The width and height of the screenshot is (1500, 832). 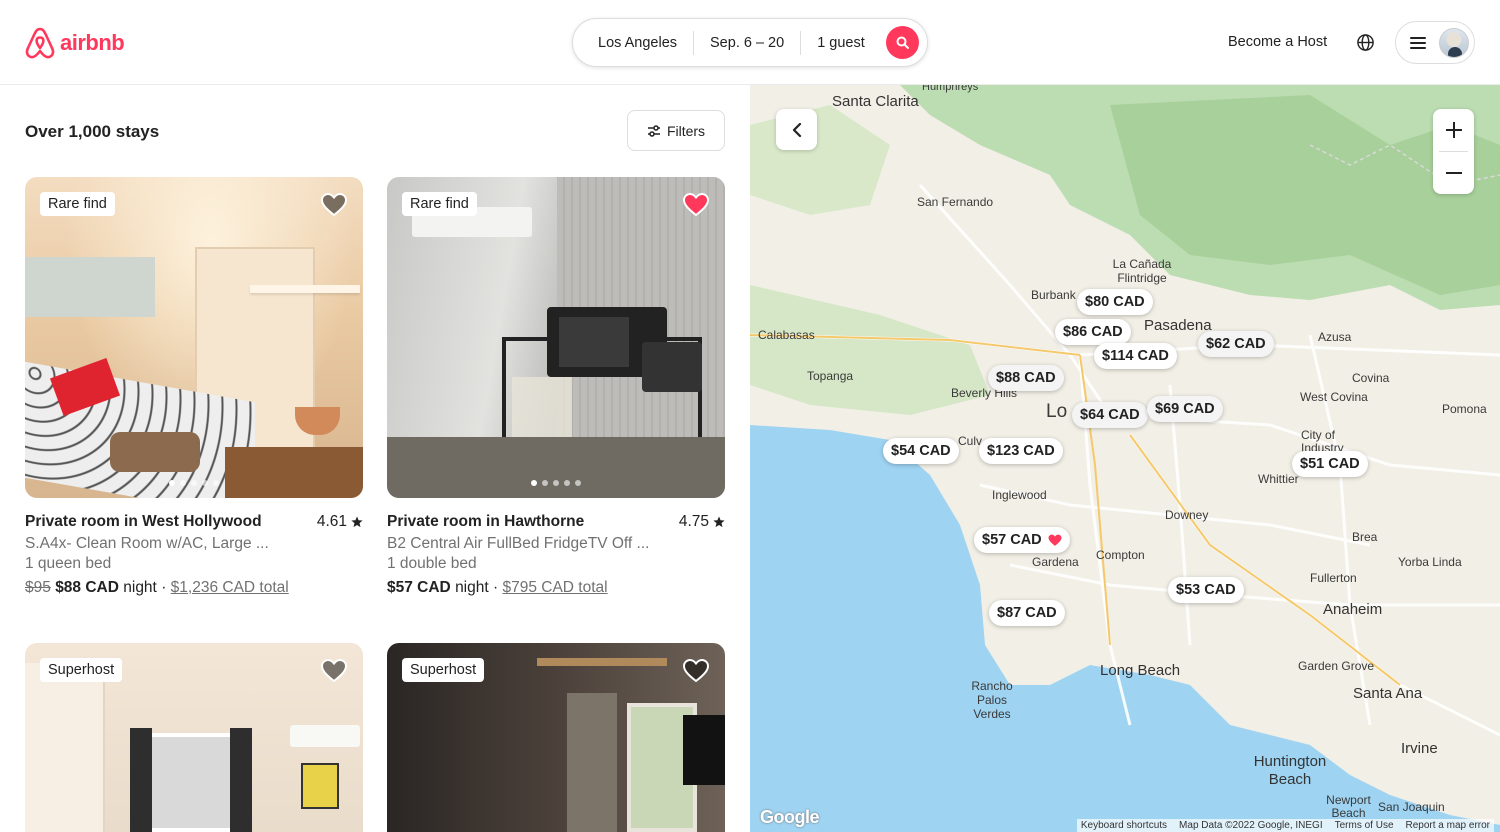 What do you see at coordinates (786, 335) in the screenshot?
I see `map-label: Calabasas` at bounding box center [786, 335].